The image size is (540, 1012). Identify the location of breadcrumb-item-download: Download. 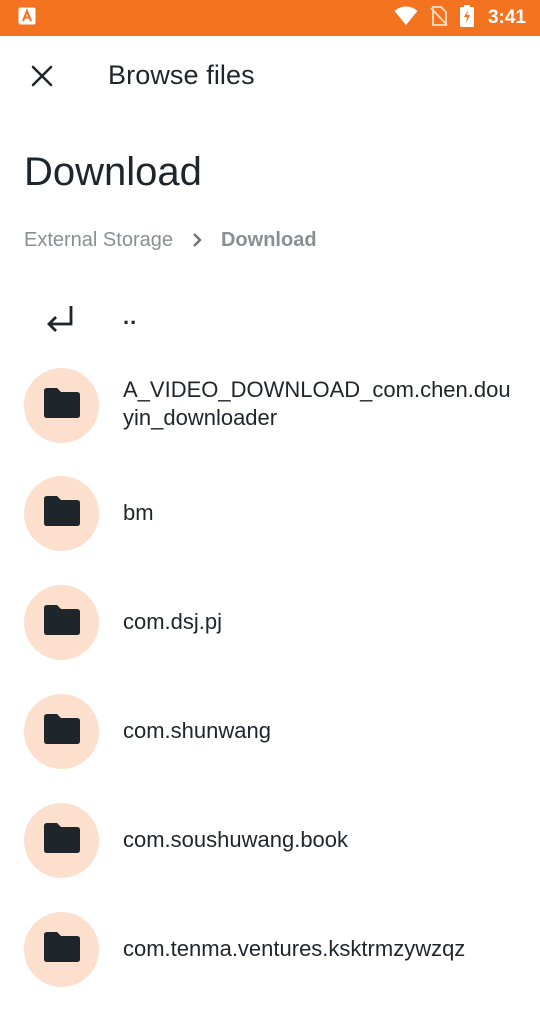
(268, 239).